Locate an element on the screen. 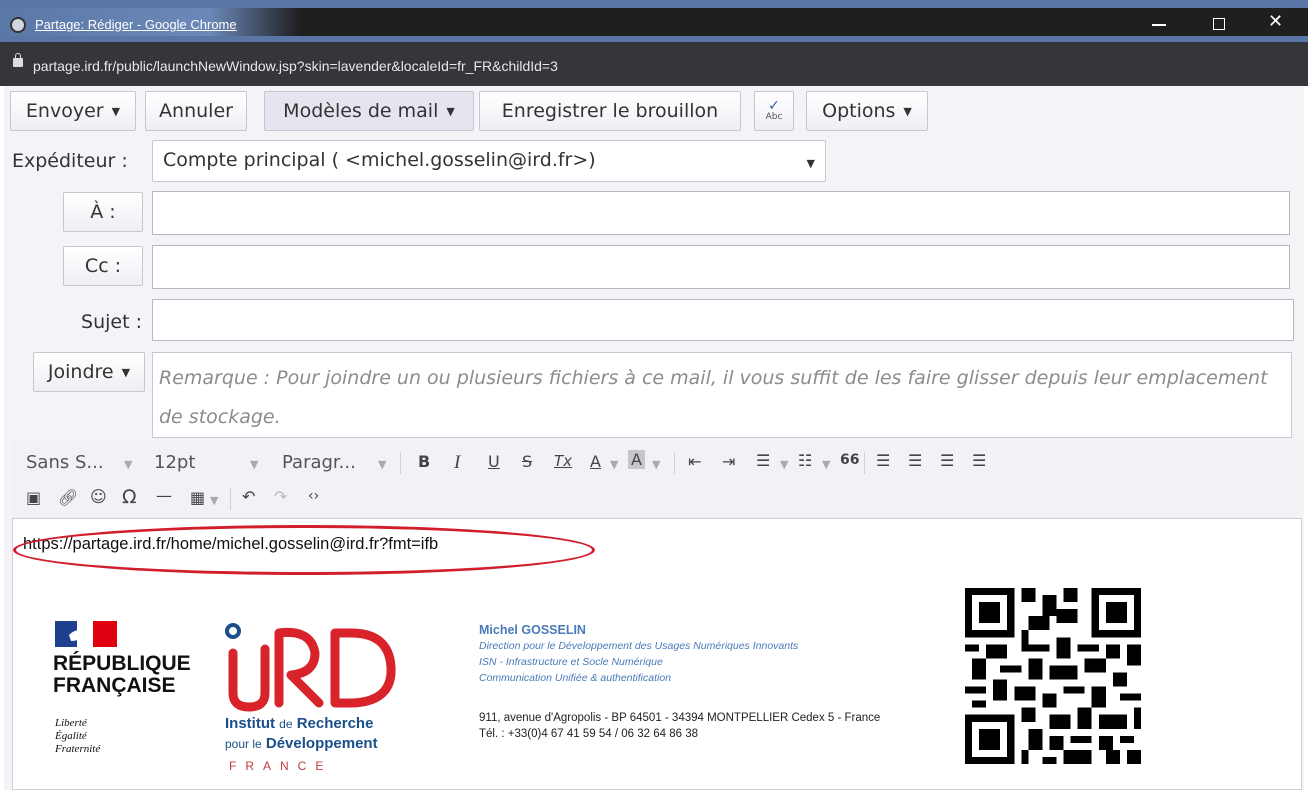 The width and height of the screenshot is (1308, 790). emoji-icon: ☺ is located at coordinates (98, 496).